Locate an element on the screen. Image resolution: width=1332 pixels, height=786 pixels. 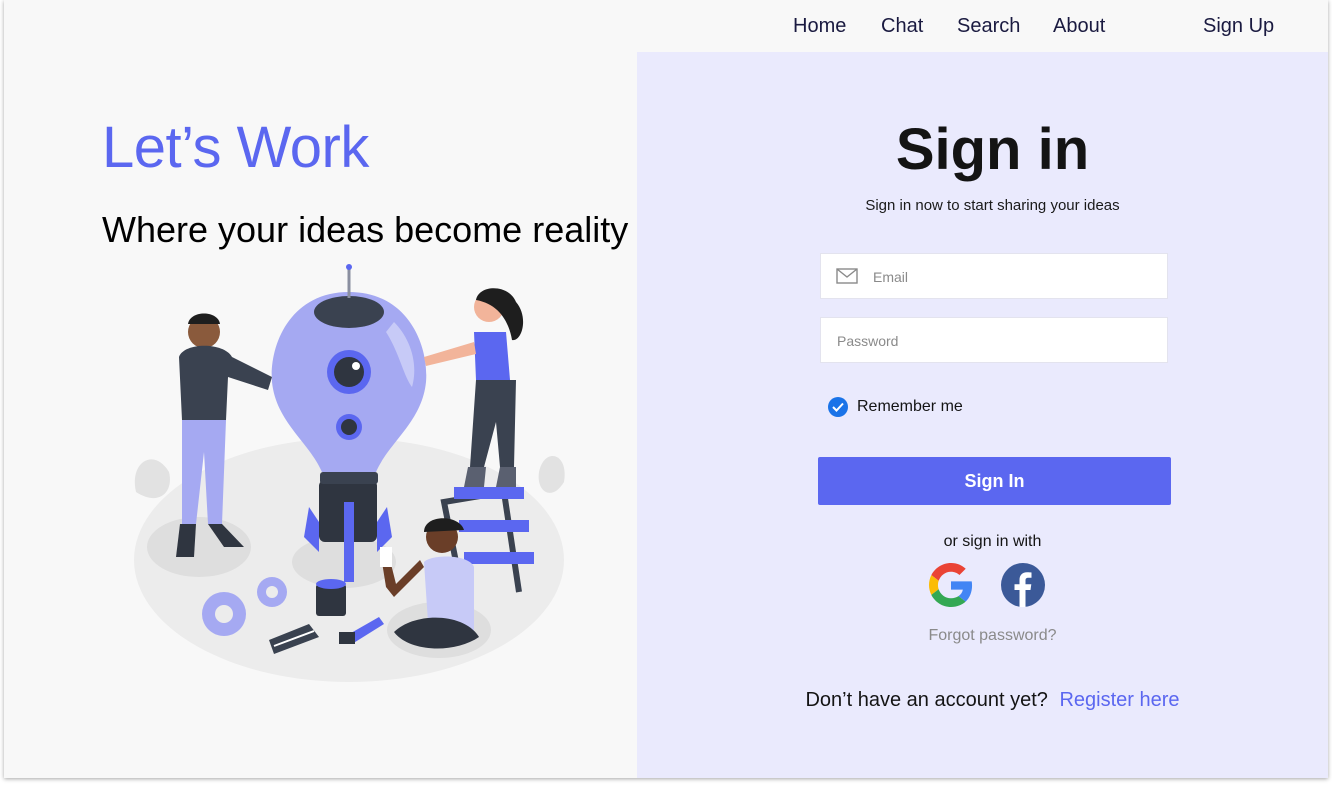
password-input is located at coordinates (997, 341).